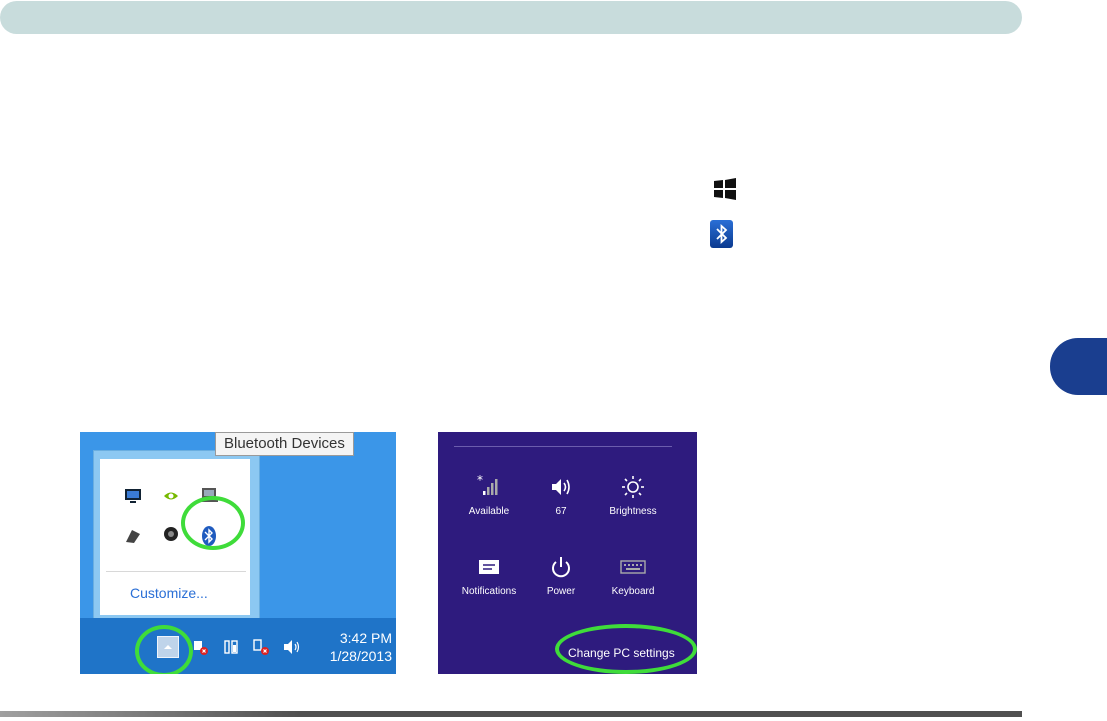 The height and width of the screenshot is (721, 1107). Describe the element at coordinates (561, 511) in the screenshot. I see `tile-label: 67` at that location.